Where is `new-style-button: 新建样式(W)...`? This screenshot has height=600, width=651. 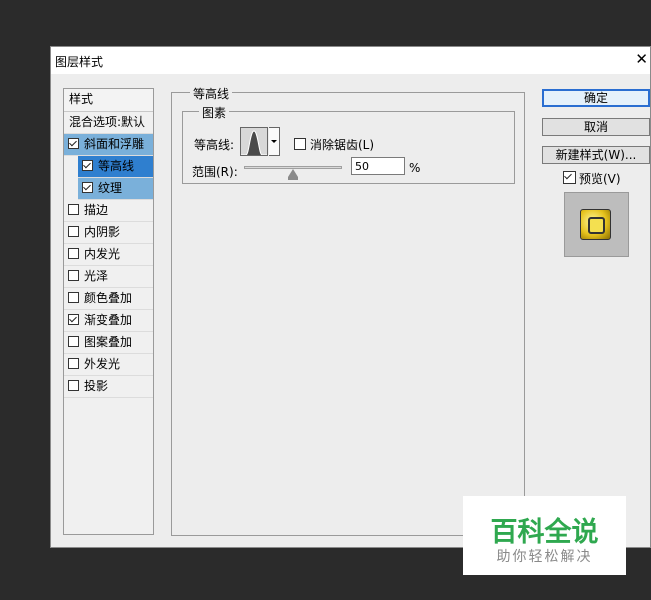 new-style-button: 新建样式(W)... is located at coordinates (596, 155).